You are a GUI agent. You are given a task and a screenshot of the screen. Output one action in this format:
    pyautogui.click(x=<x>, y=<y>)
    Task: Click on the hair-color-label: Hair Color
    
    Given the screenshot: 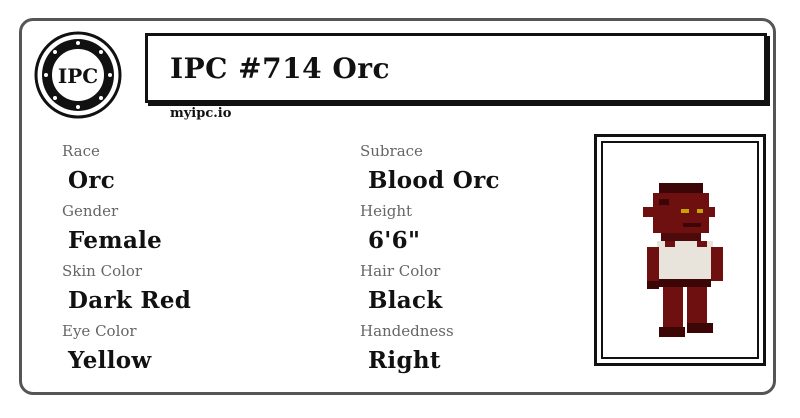 What is the action you would take?
    pyautogui.click(x=400, y=271)
    